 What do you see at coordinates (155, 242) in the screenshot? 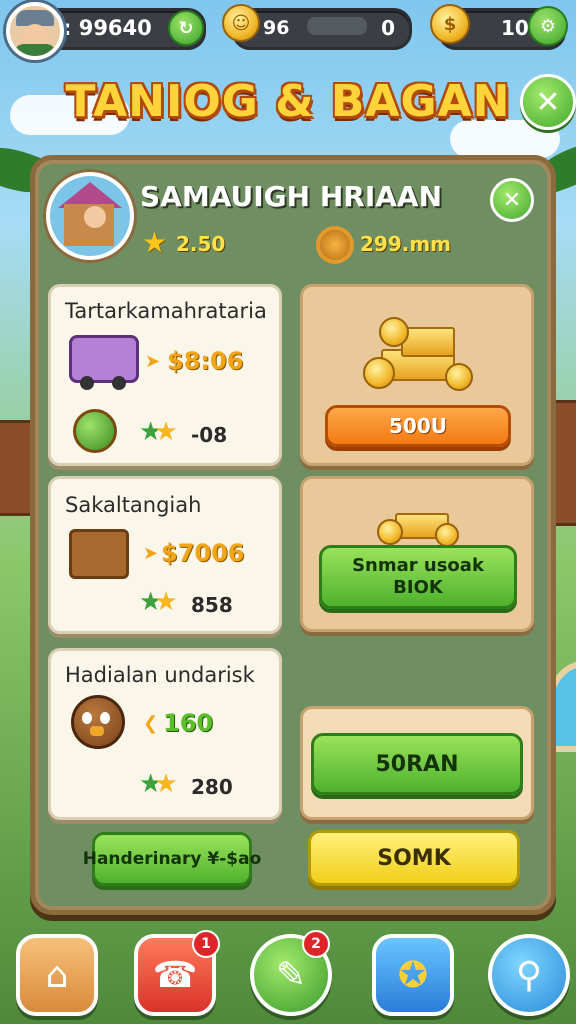
I see `star-icon: ★` at bounding box center [155, 242].